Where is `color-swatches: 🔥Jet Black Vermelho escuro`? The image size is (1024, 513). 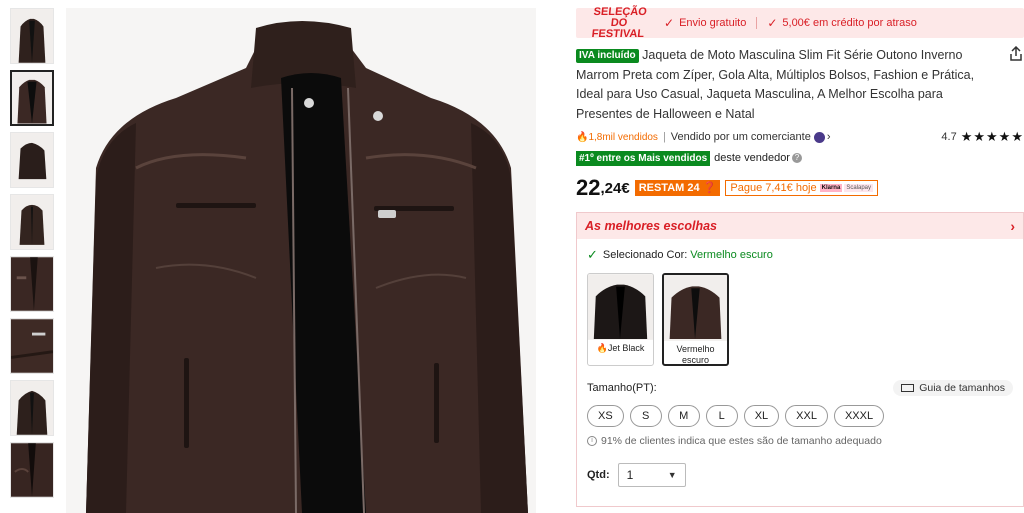
color-swatches: 🔥Jet Black Vermelho escuro is located at coordinates (800, 319).